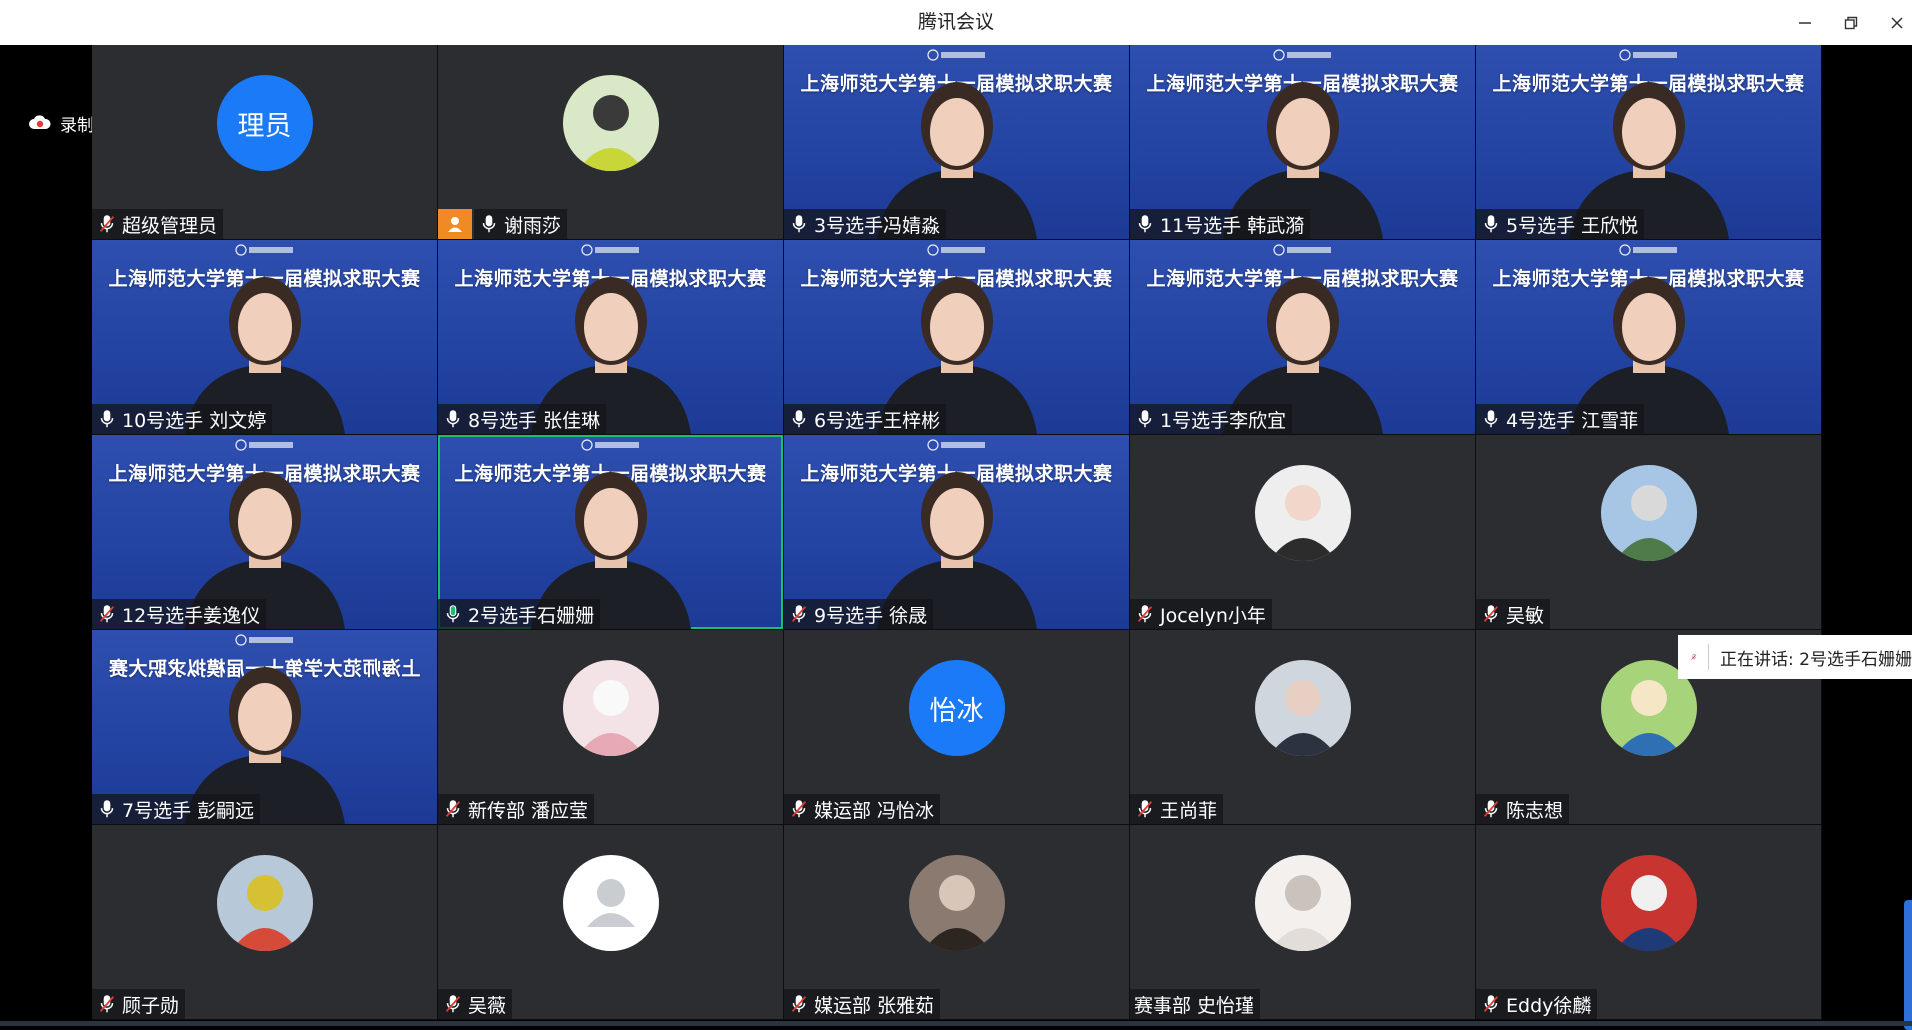  What do you see at coordinates (264, 337) in the screenshot?
I see `participant-tile: 上海师范大学第十一届模拟求职大赛10号选手 刘文婷` at bounding box center [264, 337].